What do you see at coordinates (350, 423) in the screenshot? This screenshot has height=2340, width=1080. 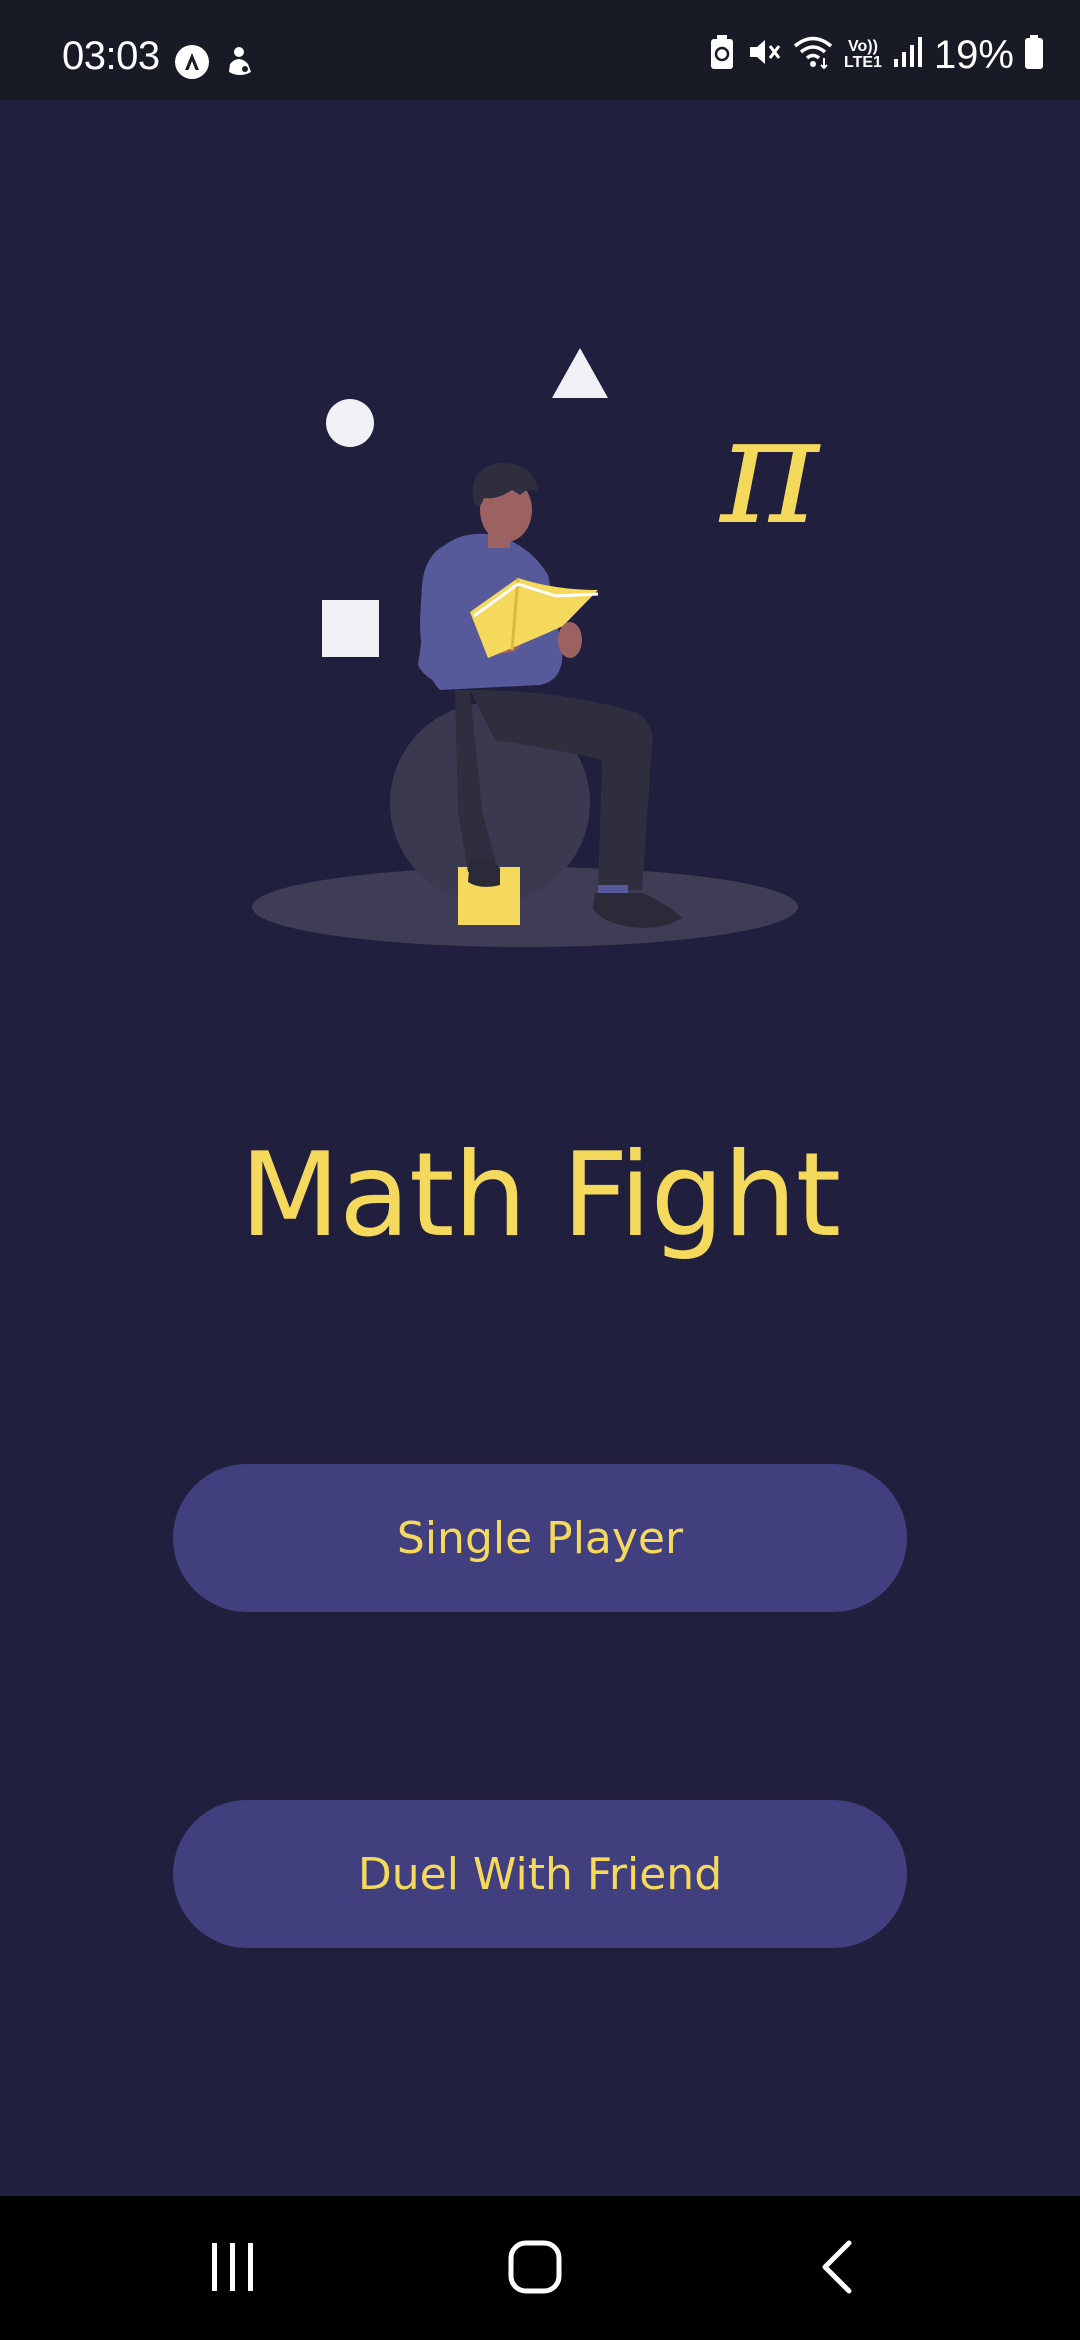 I see `circle-shape` at bounding box center [350, 423].